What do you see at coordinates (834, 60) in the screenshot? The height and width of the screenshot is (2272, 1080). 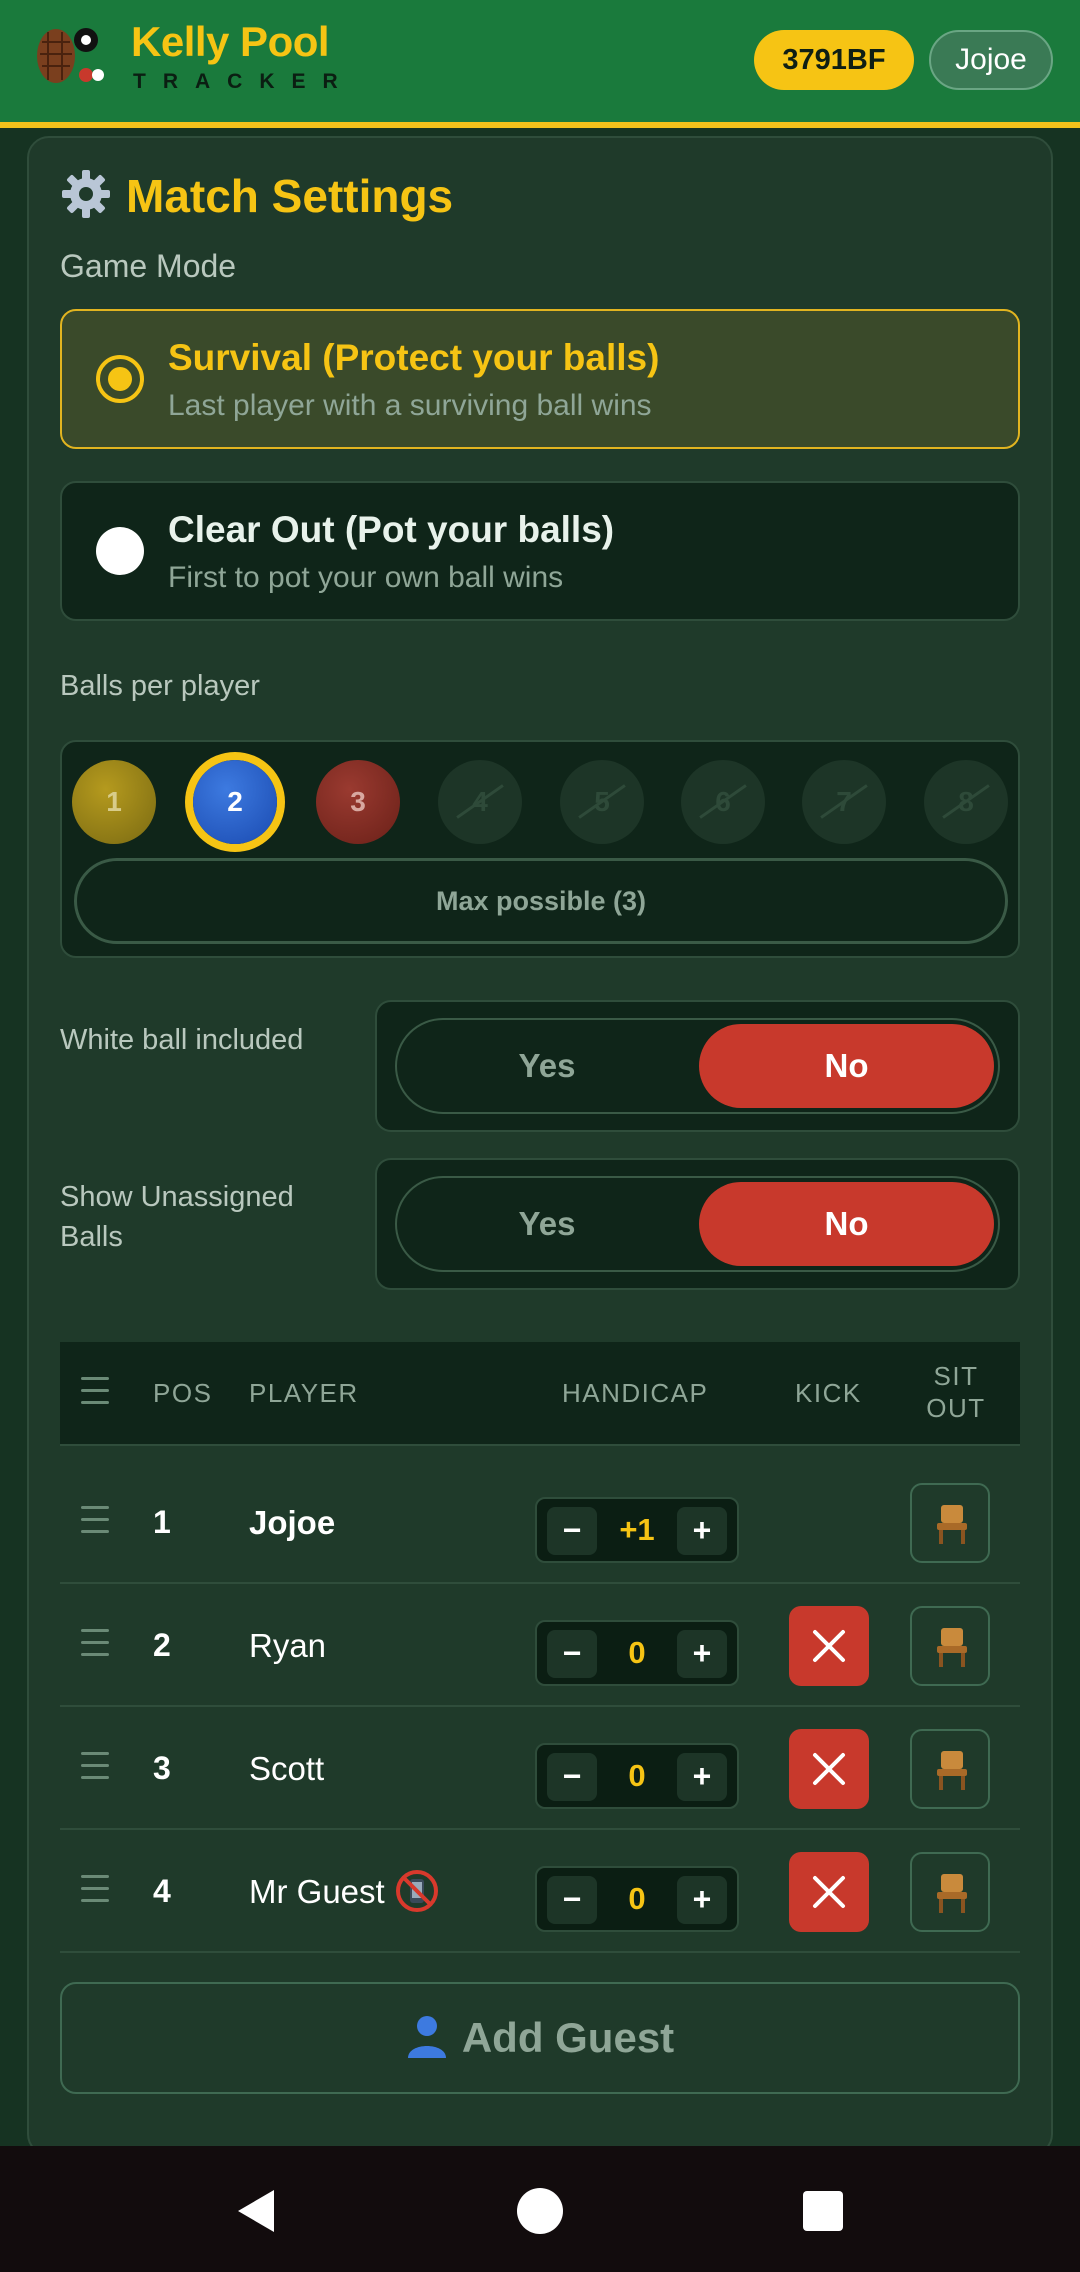 I see `room-code-badge: 3791BF` at bounding box center [834, 60].